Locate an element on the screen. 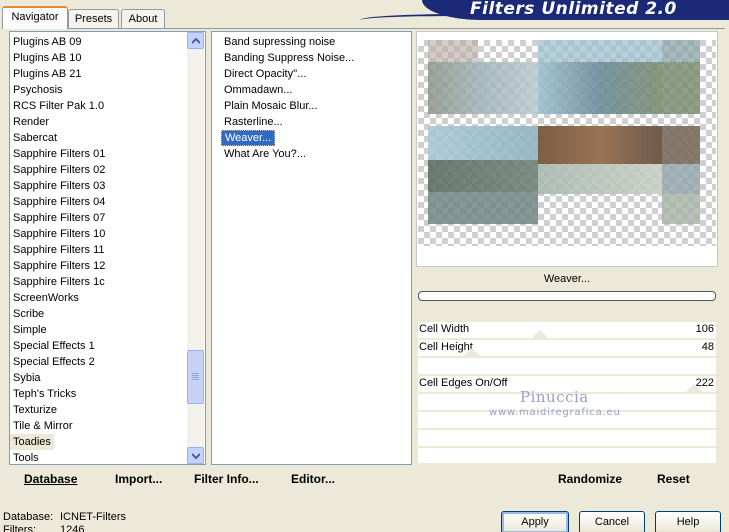 This screenshot has width=729, height=532. category-item: Sapphire Filters 03 is located at coordinates (59, 186).